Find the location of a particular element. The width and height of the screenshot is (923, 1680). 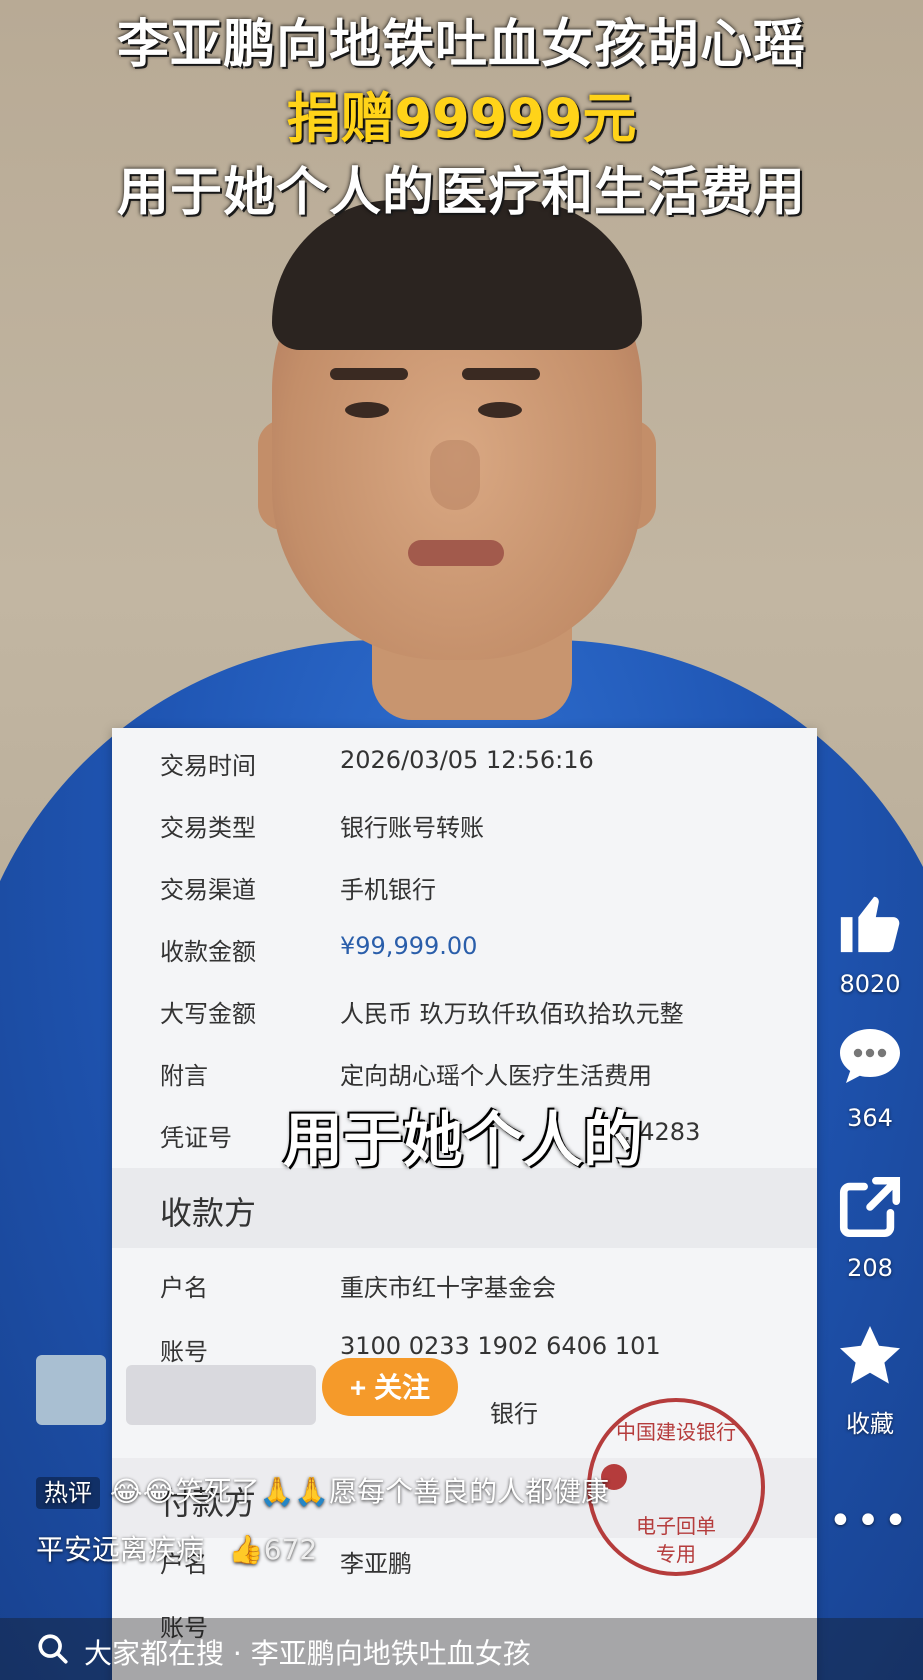

comment-text-line2: 平安远离疾病 is located at coordinates (120, 1549).